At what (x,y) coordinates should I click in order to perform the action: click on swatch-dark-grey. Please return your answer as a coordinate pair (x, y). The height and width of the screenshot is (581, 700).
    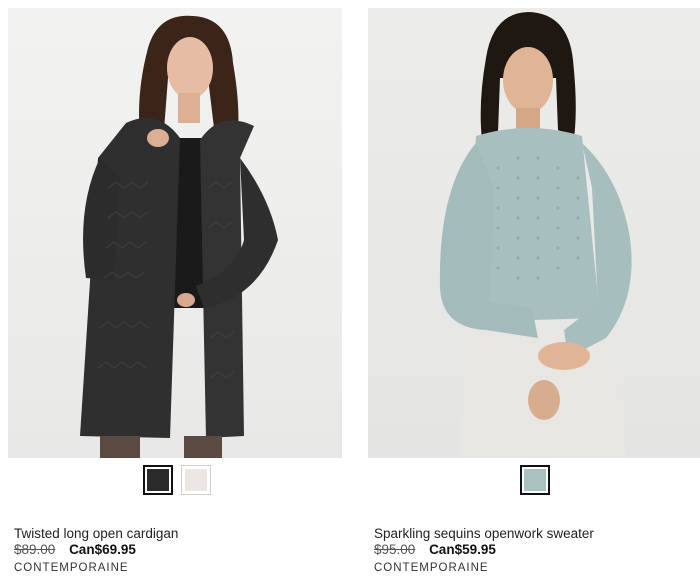
    Looking at the image, I should click on (158, 480).